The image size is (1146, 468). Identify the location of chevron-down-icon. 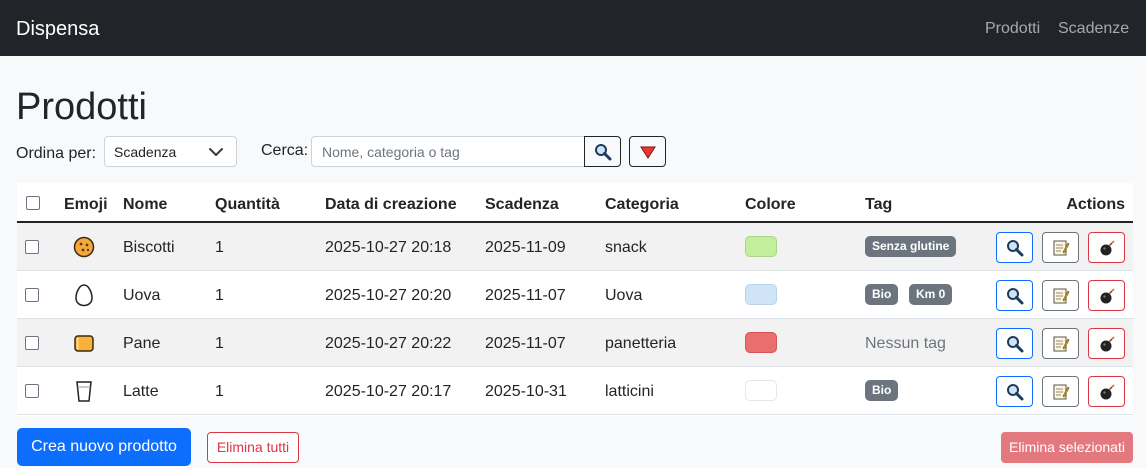
(216, 152).